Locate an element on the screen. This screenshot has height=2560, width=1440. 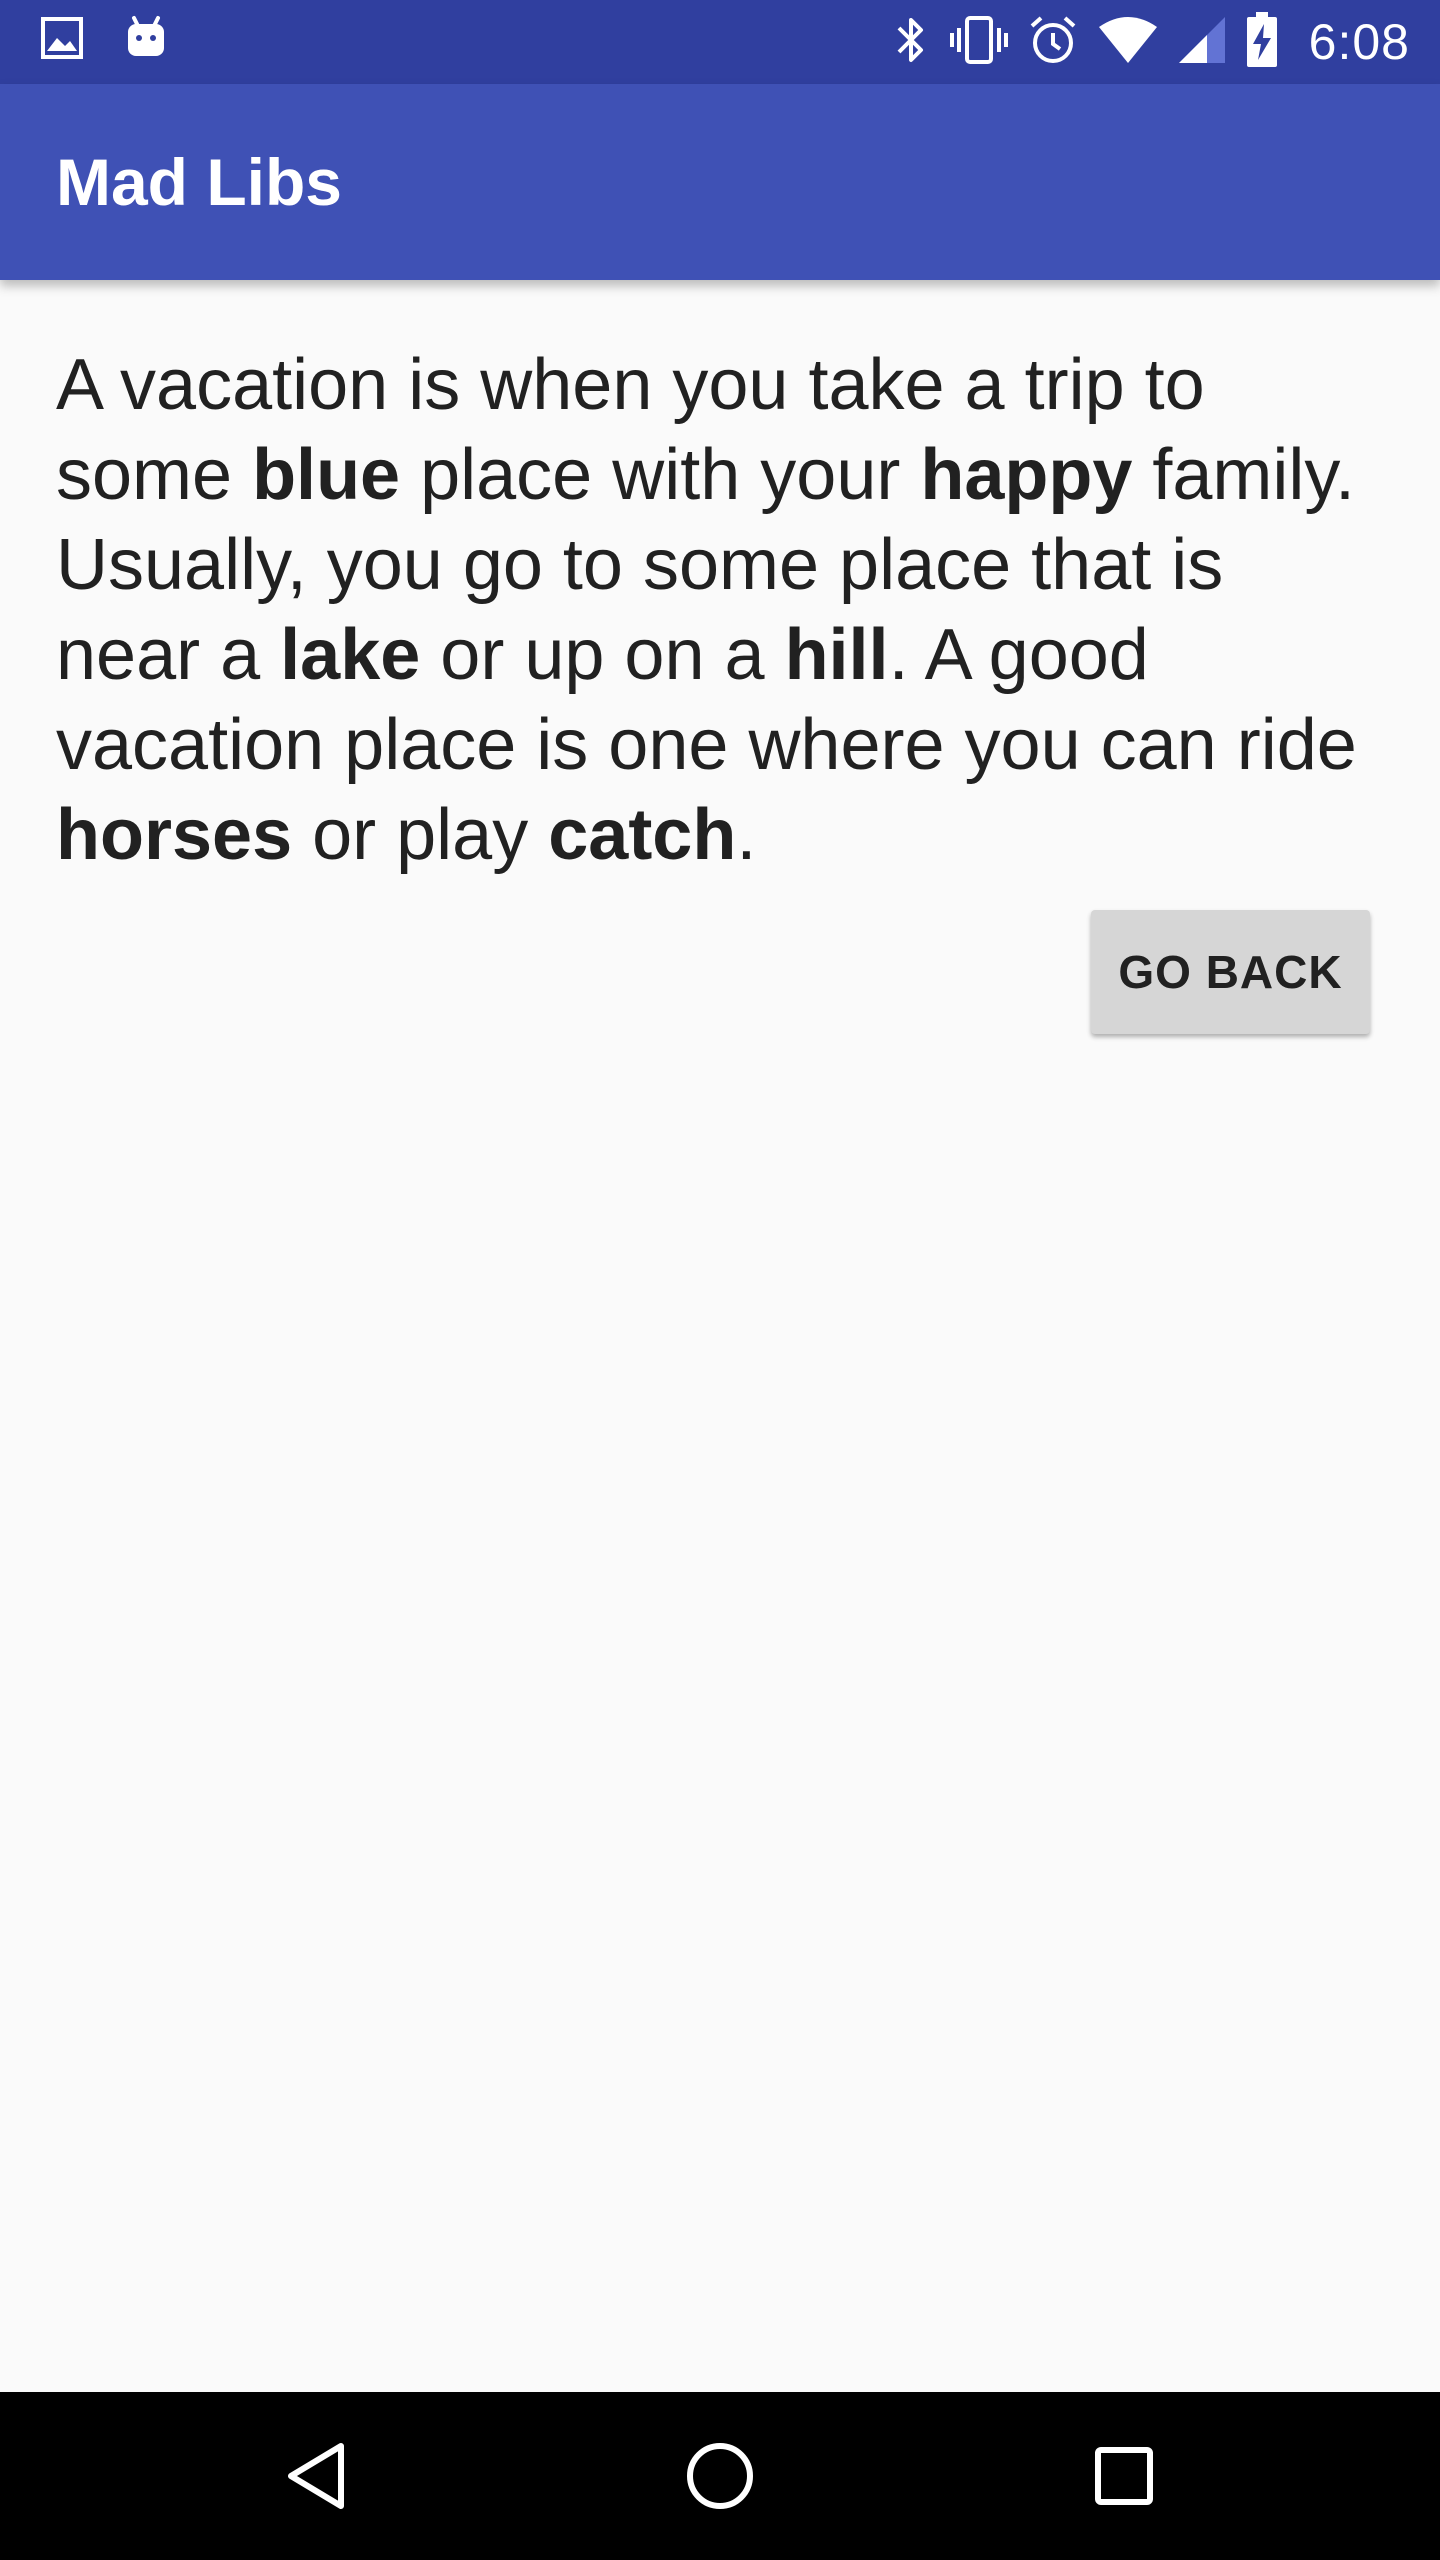
status-bar: 6:08 is located at coordinates (720, 42).